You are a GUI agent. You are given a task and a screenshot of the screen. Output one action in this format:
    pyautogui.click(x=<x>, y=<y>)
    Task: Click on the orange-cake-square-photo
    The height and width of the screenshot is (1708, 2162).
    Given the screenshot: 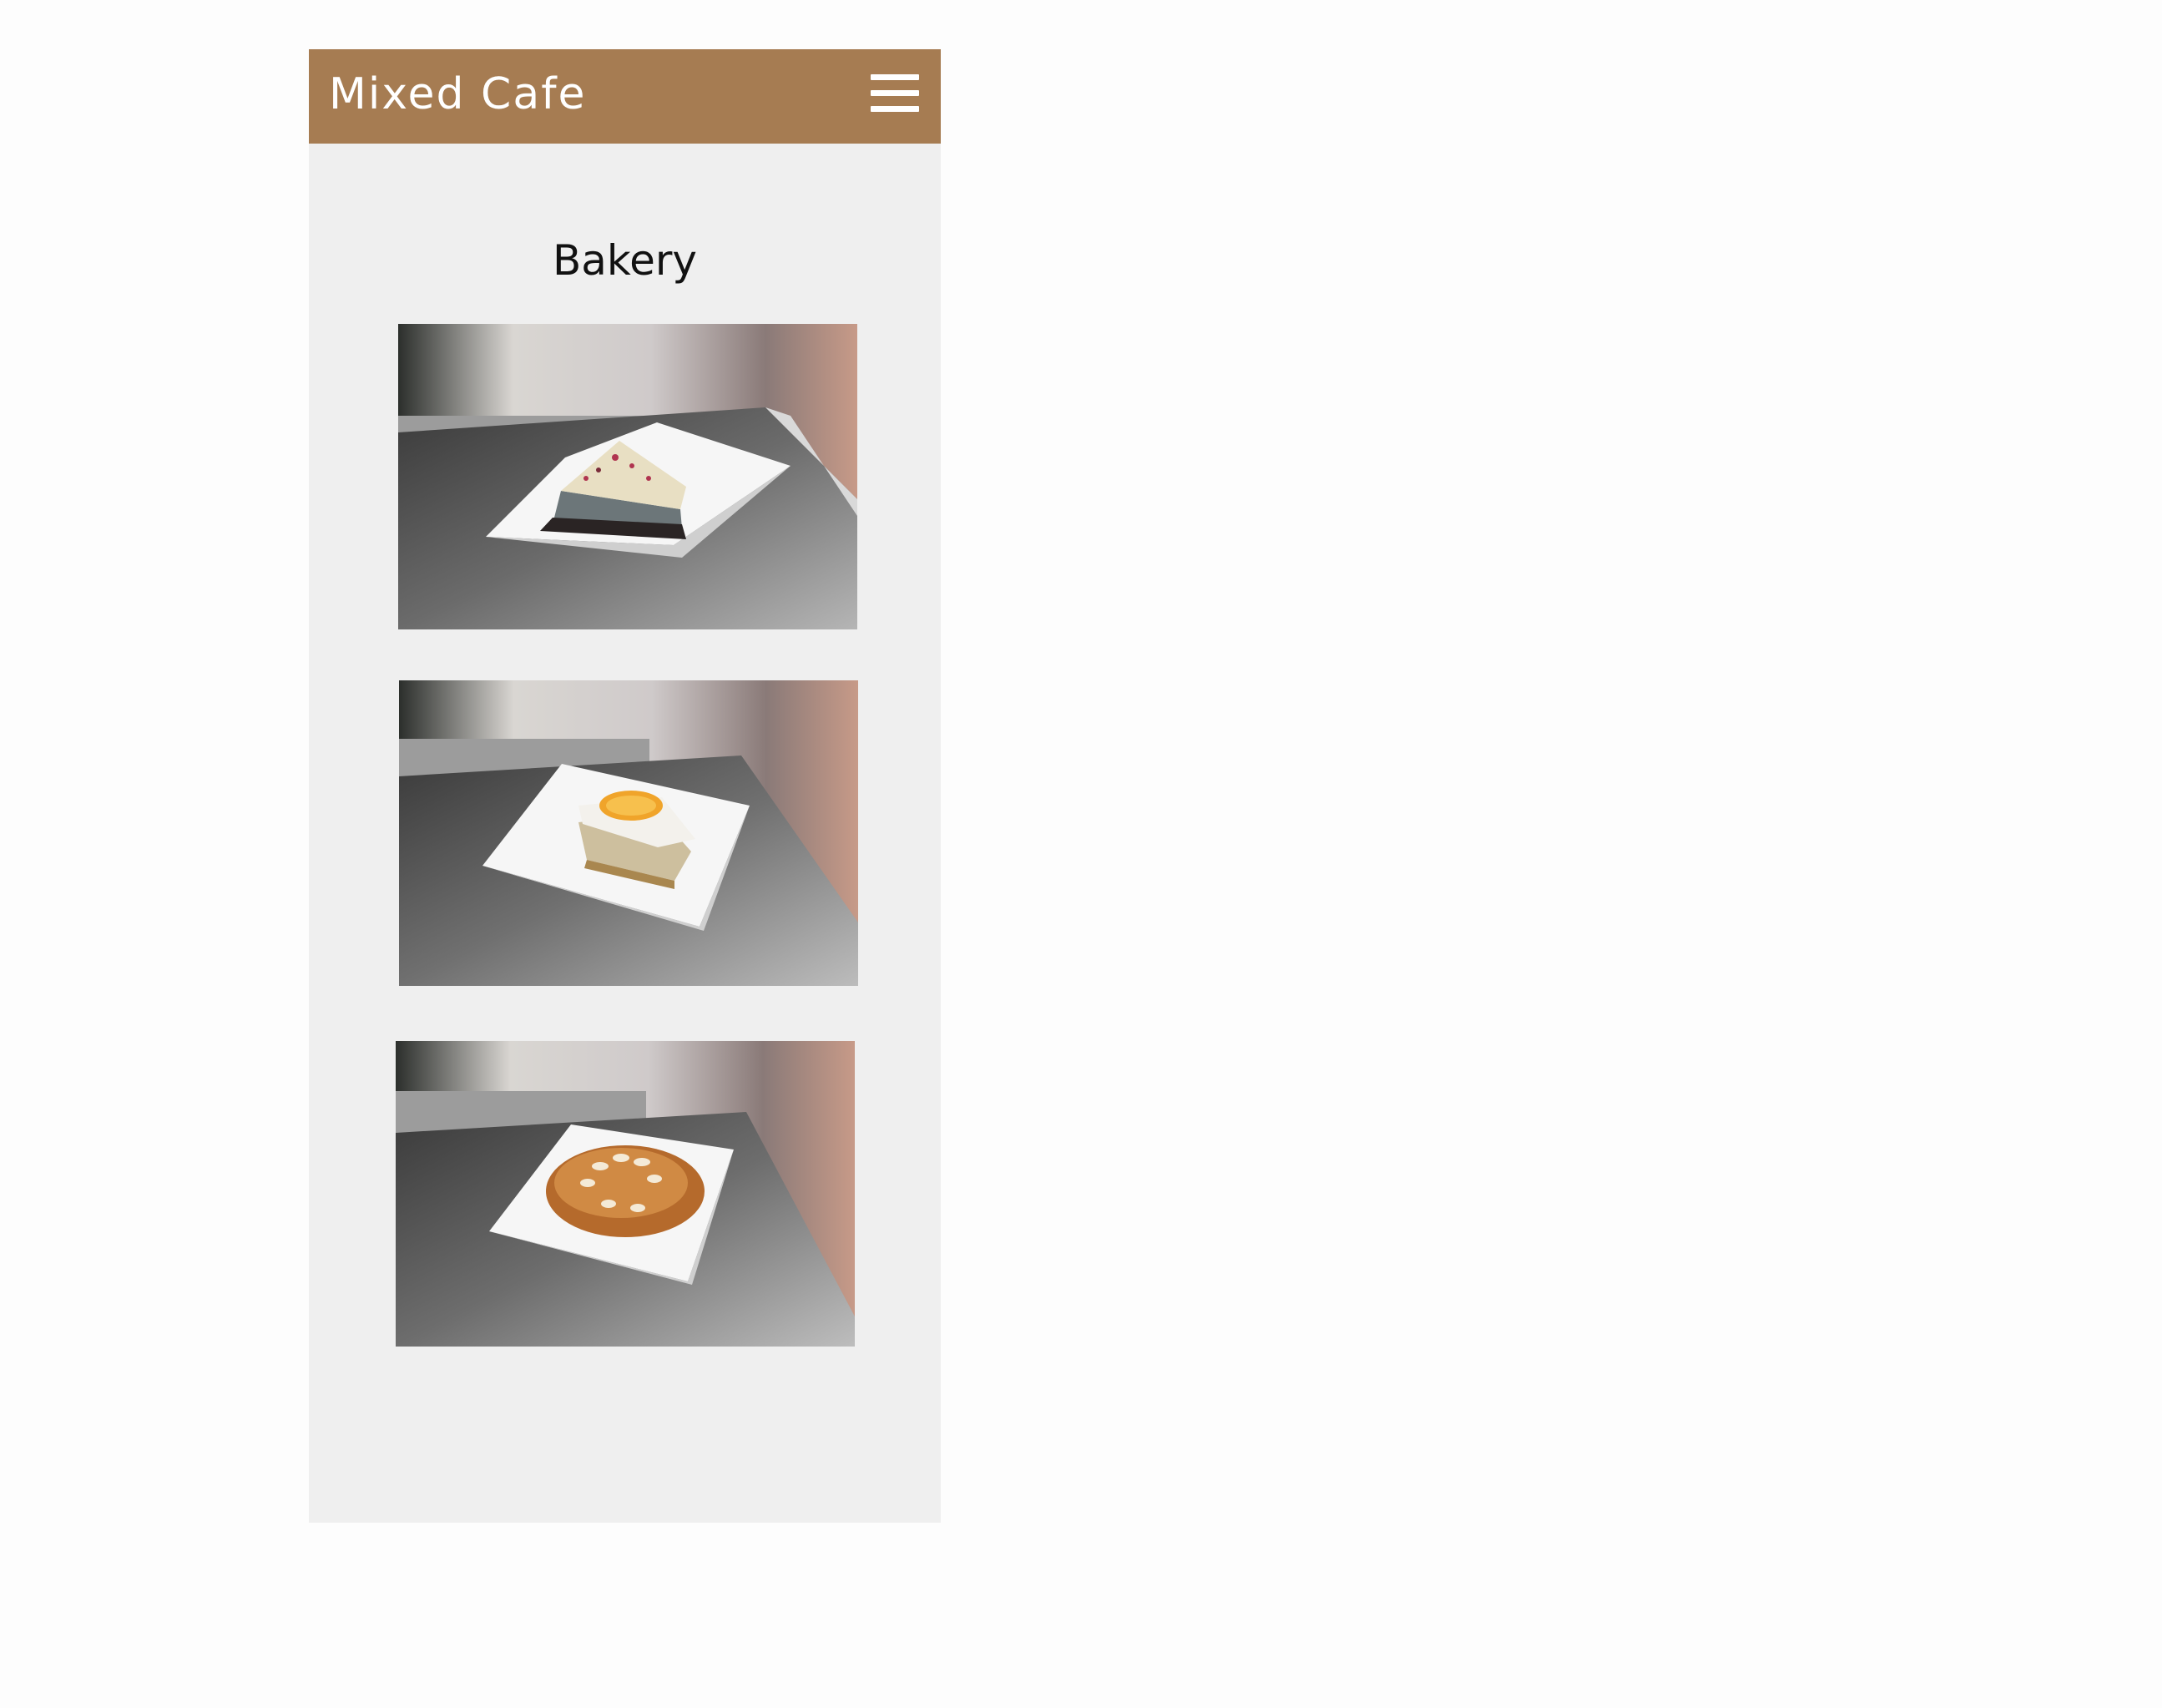 What is the action you would take?
    pyautogui.click(x=628, y=833)
    